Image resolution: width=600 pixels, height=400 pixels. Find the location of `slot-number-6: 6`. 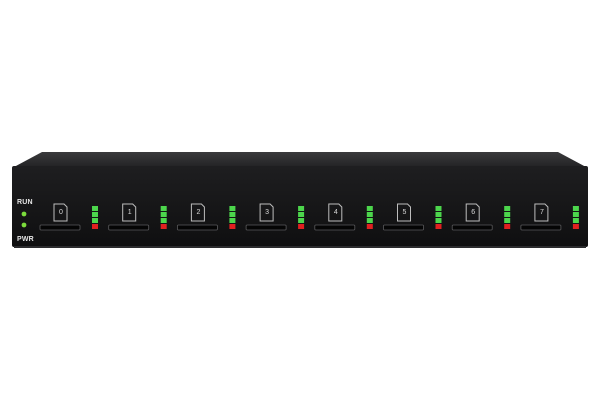

slot-number-6: 6 is located at coordinates (473, 212).